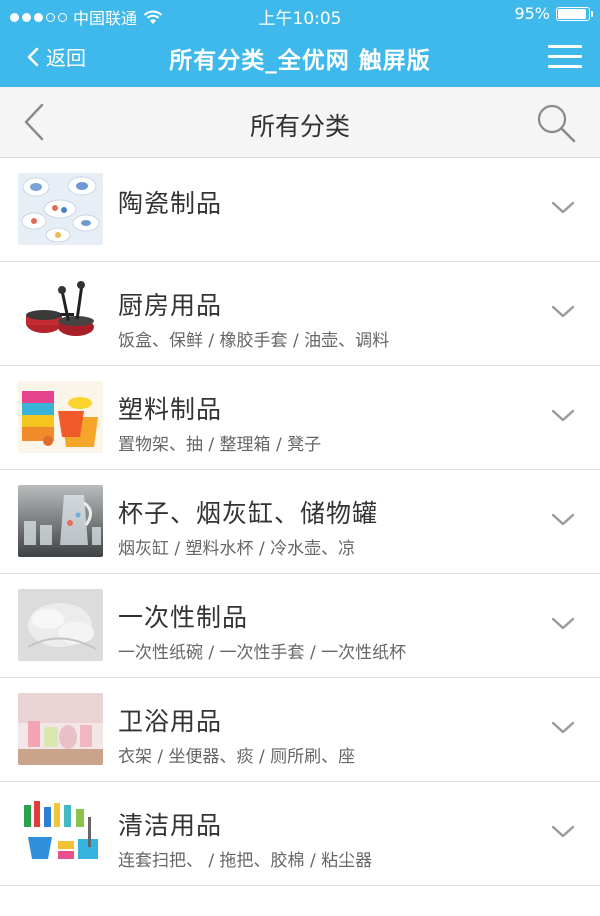  What do you see at coordinates (254, 341) in the screenshot?
I see `category-subcategories: 饭盒、保鲜 / 橡胶手套 / 油壶、调料` at bounding box center [254, 341].